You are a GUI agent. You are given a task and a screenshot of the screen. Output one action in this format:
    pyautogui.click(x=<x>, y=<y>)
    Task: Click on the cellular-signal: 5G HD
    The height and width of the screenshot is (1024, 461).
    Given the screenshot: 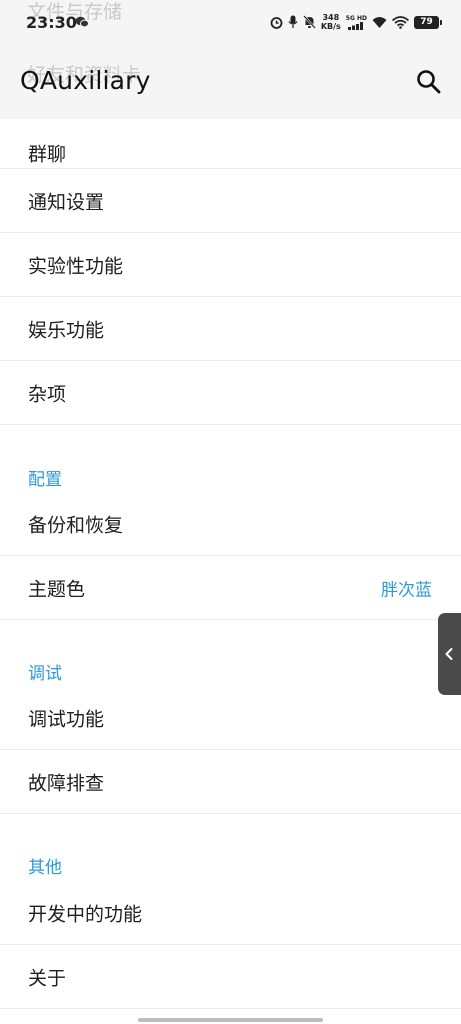 What is the action you would take?
    pyautogui.click(x=356, y=22)
    